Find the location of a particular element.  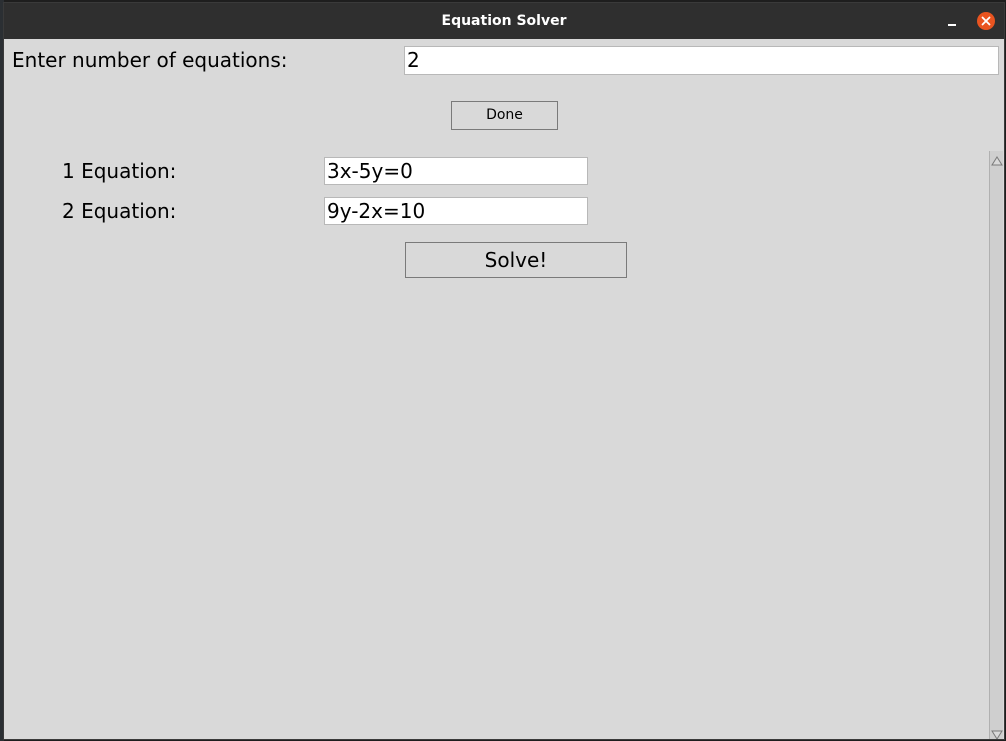

vertical-scrollbar is located at coordinates (996, 445).